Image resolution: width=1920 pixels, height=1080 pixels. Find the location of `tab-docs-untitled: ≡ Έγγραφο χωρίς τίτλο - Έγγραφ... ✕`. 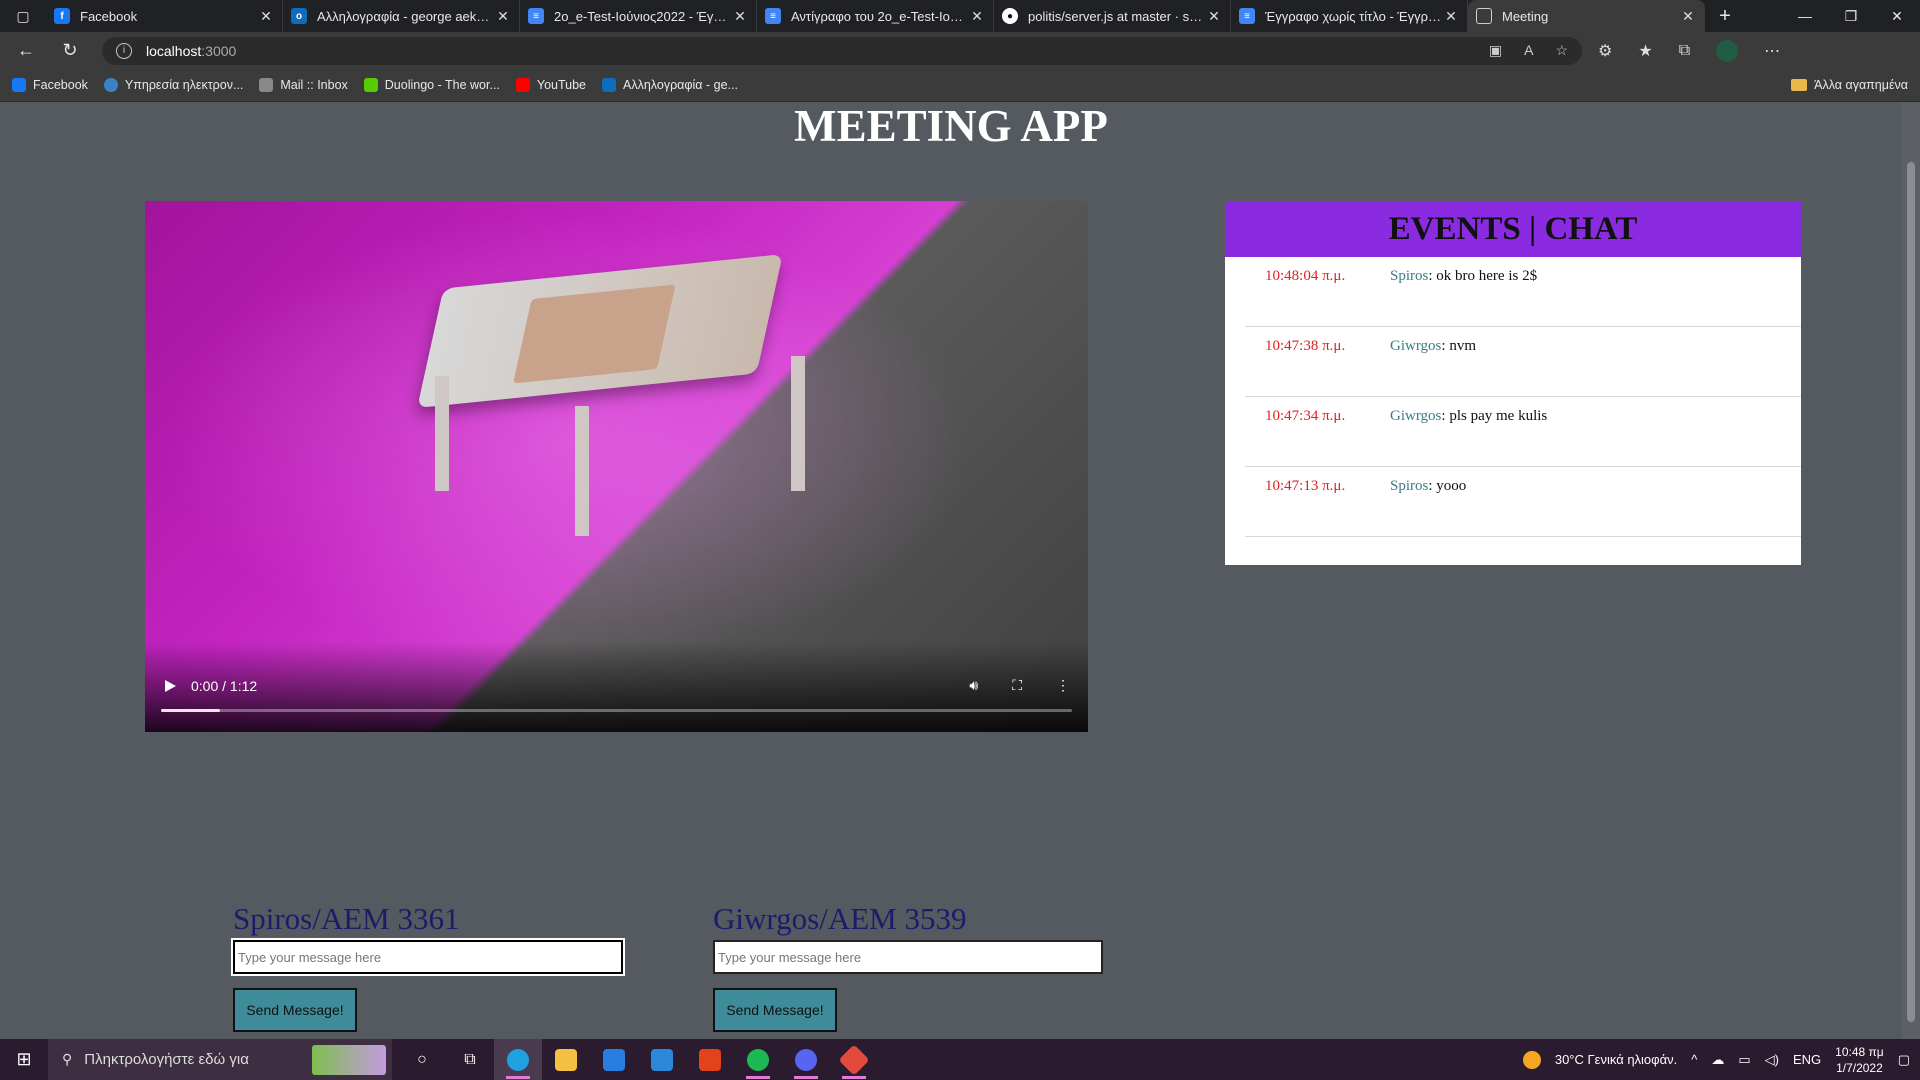

tab-docs-untitled: ≡ Έγγραφο χωρίς τίτλο - Έγγραφ... ✕ is located at coordinates (1349, 16).